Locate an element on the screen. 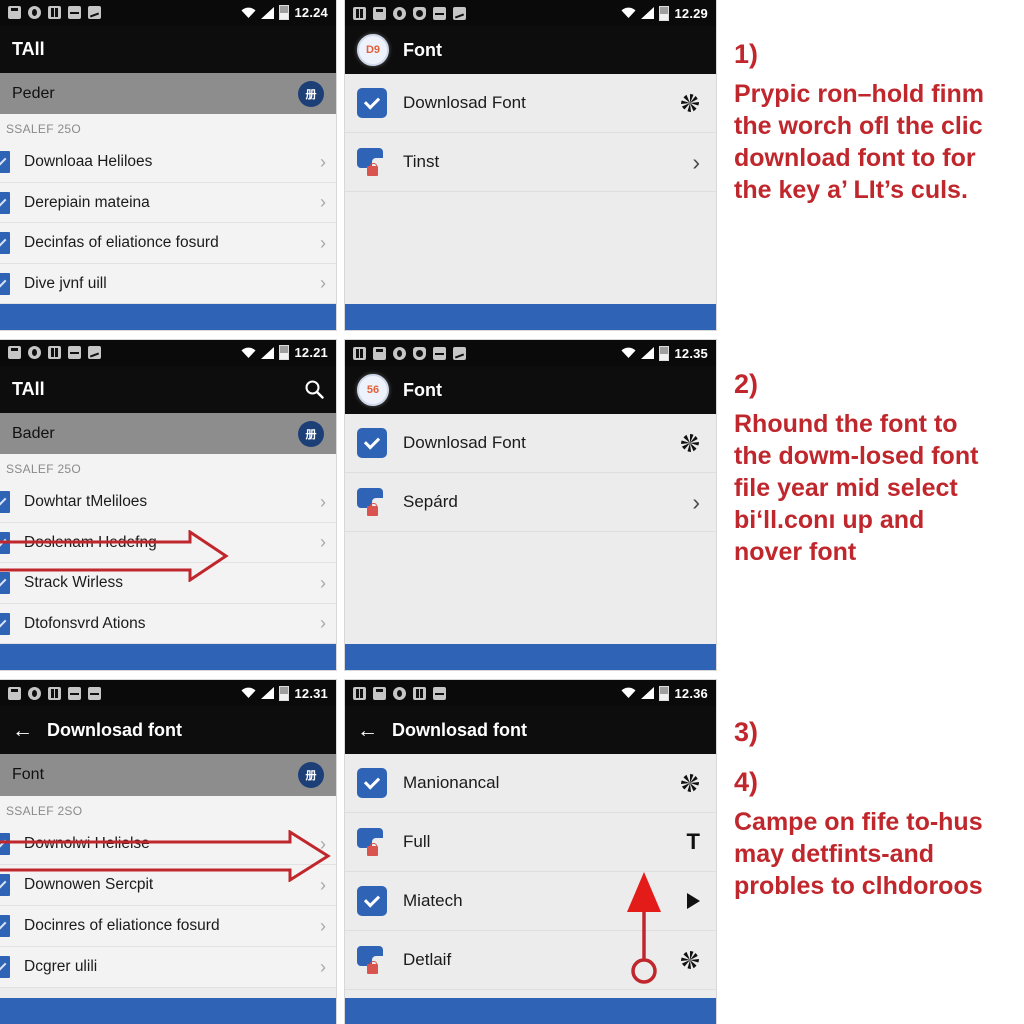  list-item: Downowen Sercpit › is located at coordinates (168, 885).